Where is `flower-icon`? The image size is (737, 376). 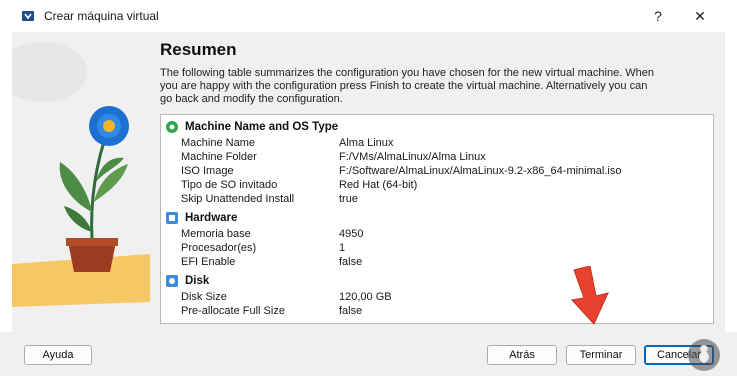 flower-icon is located at coordinates (109, 126).